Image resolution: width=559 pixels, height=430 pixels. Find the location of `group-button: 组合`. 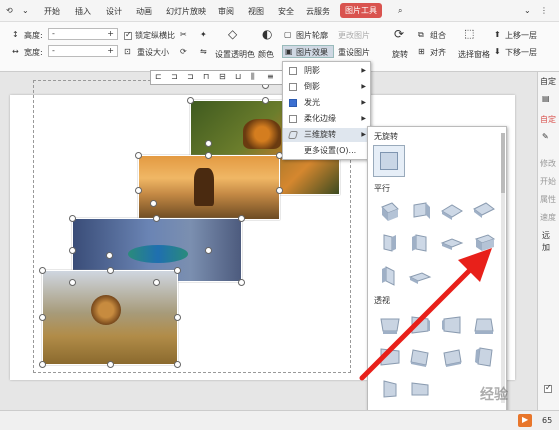

group-button: 组合 is located at coordinates (438, 35).